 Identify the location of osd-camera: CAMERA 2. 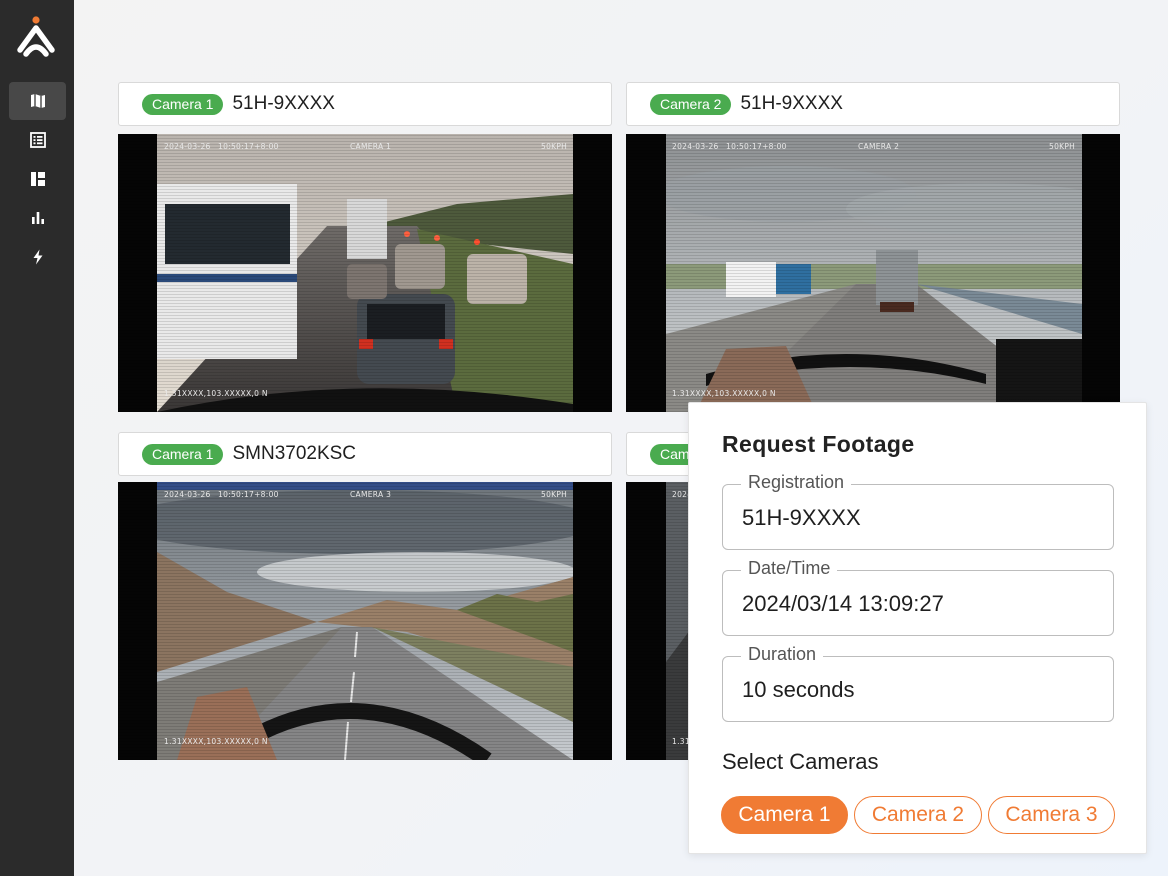
(879, 146).